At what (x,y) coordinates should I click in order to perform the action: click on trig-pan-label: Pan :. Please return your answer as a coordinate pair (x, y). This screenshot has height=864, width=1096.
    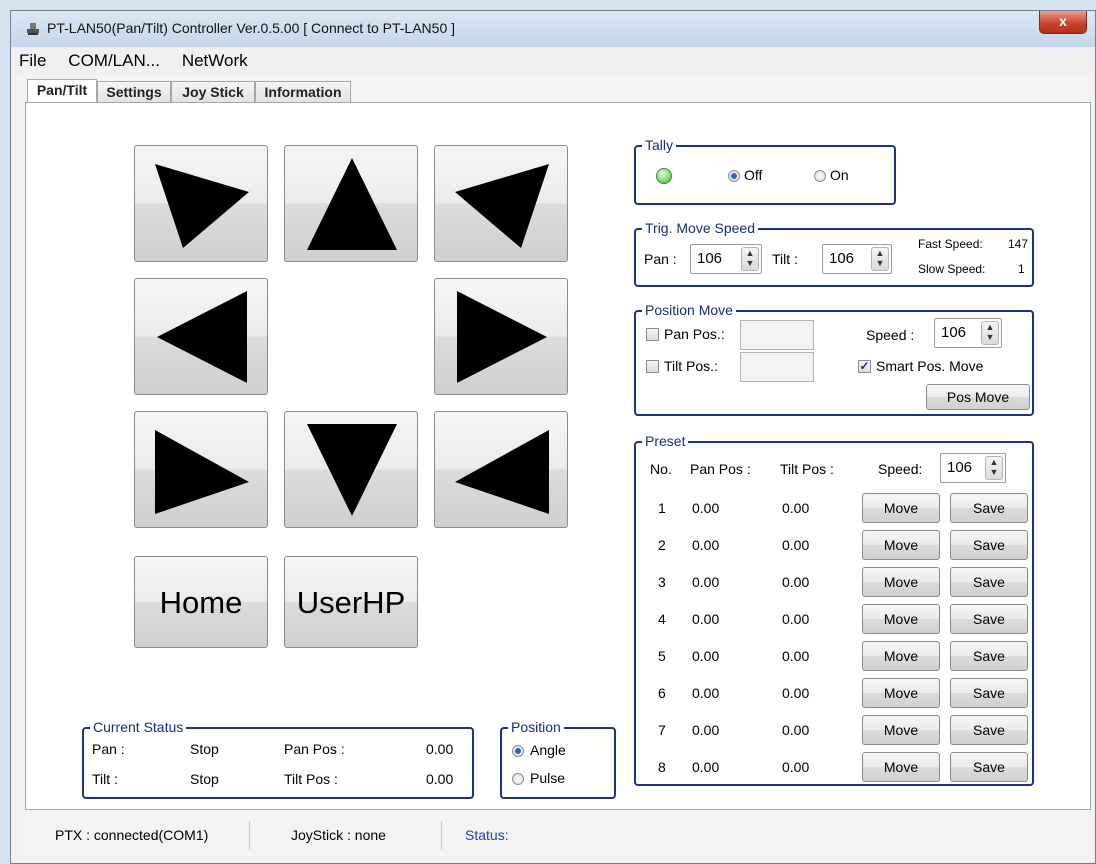
    Looking at the image, I should click on (660, 259).